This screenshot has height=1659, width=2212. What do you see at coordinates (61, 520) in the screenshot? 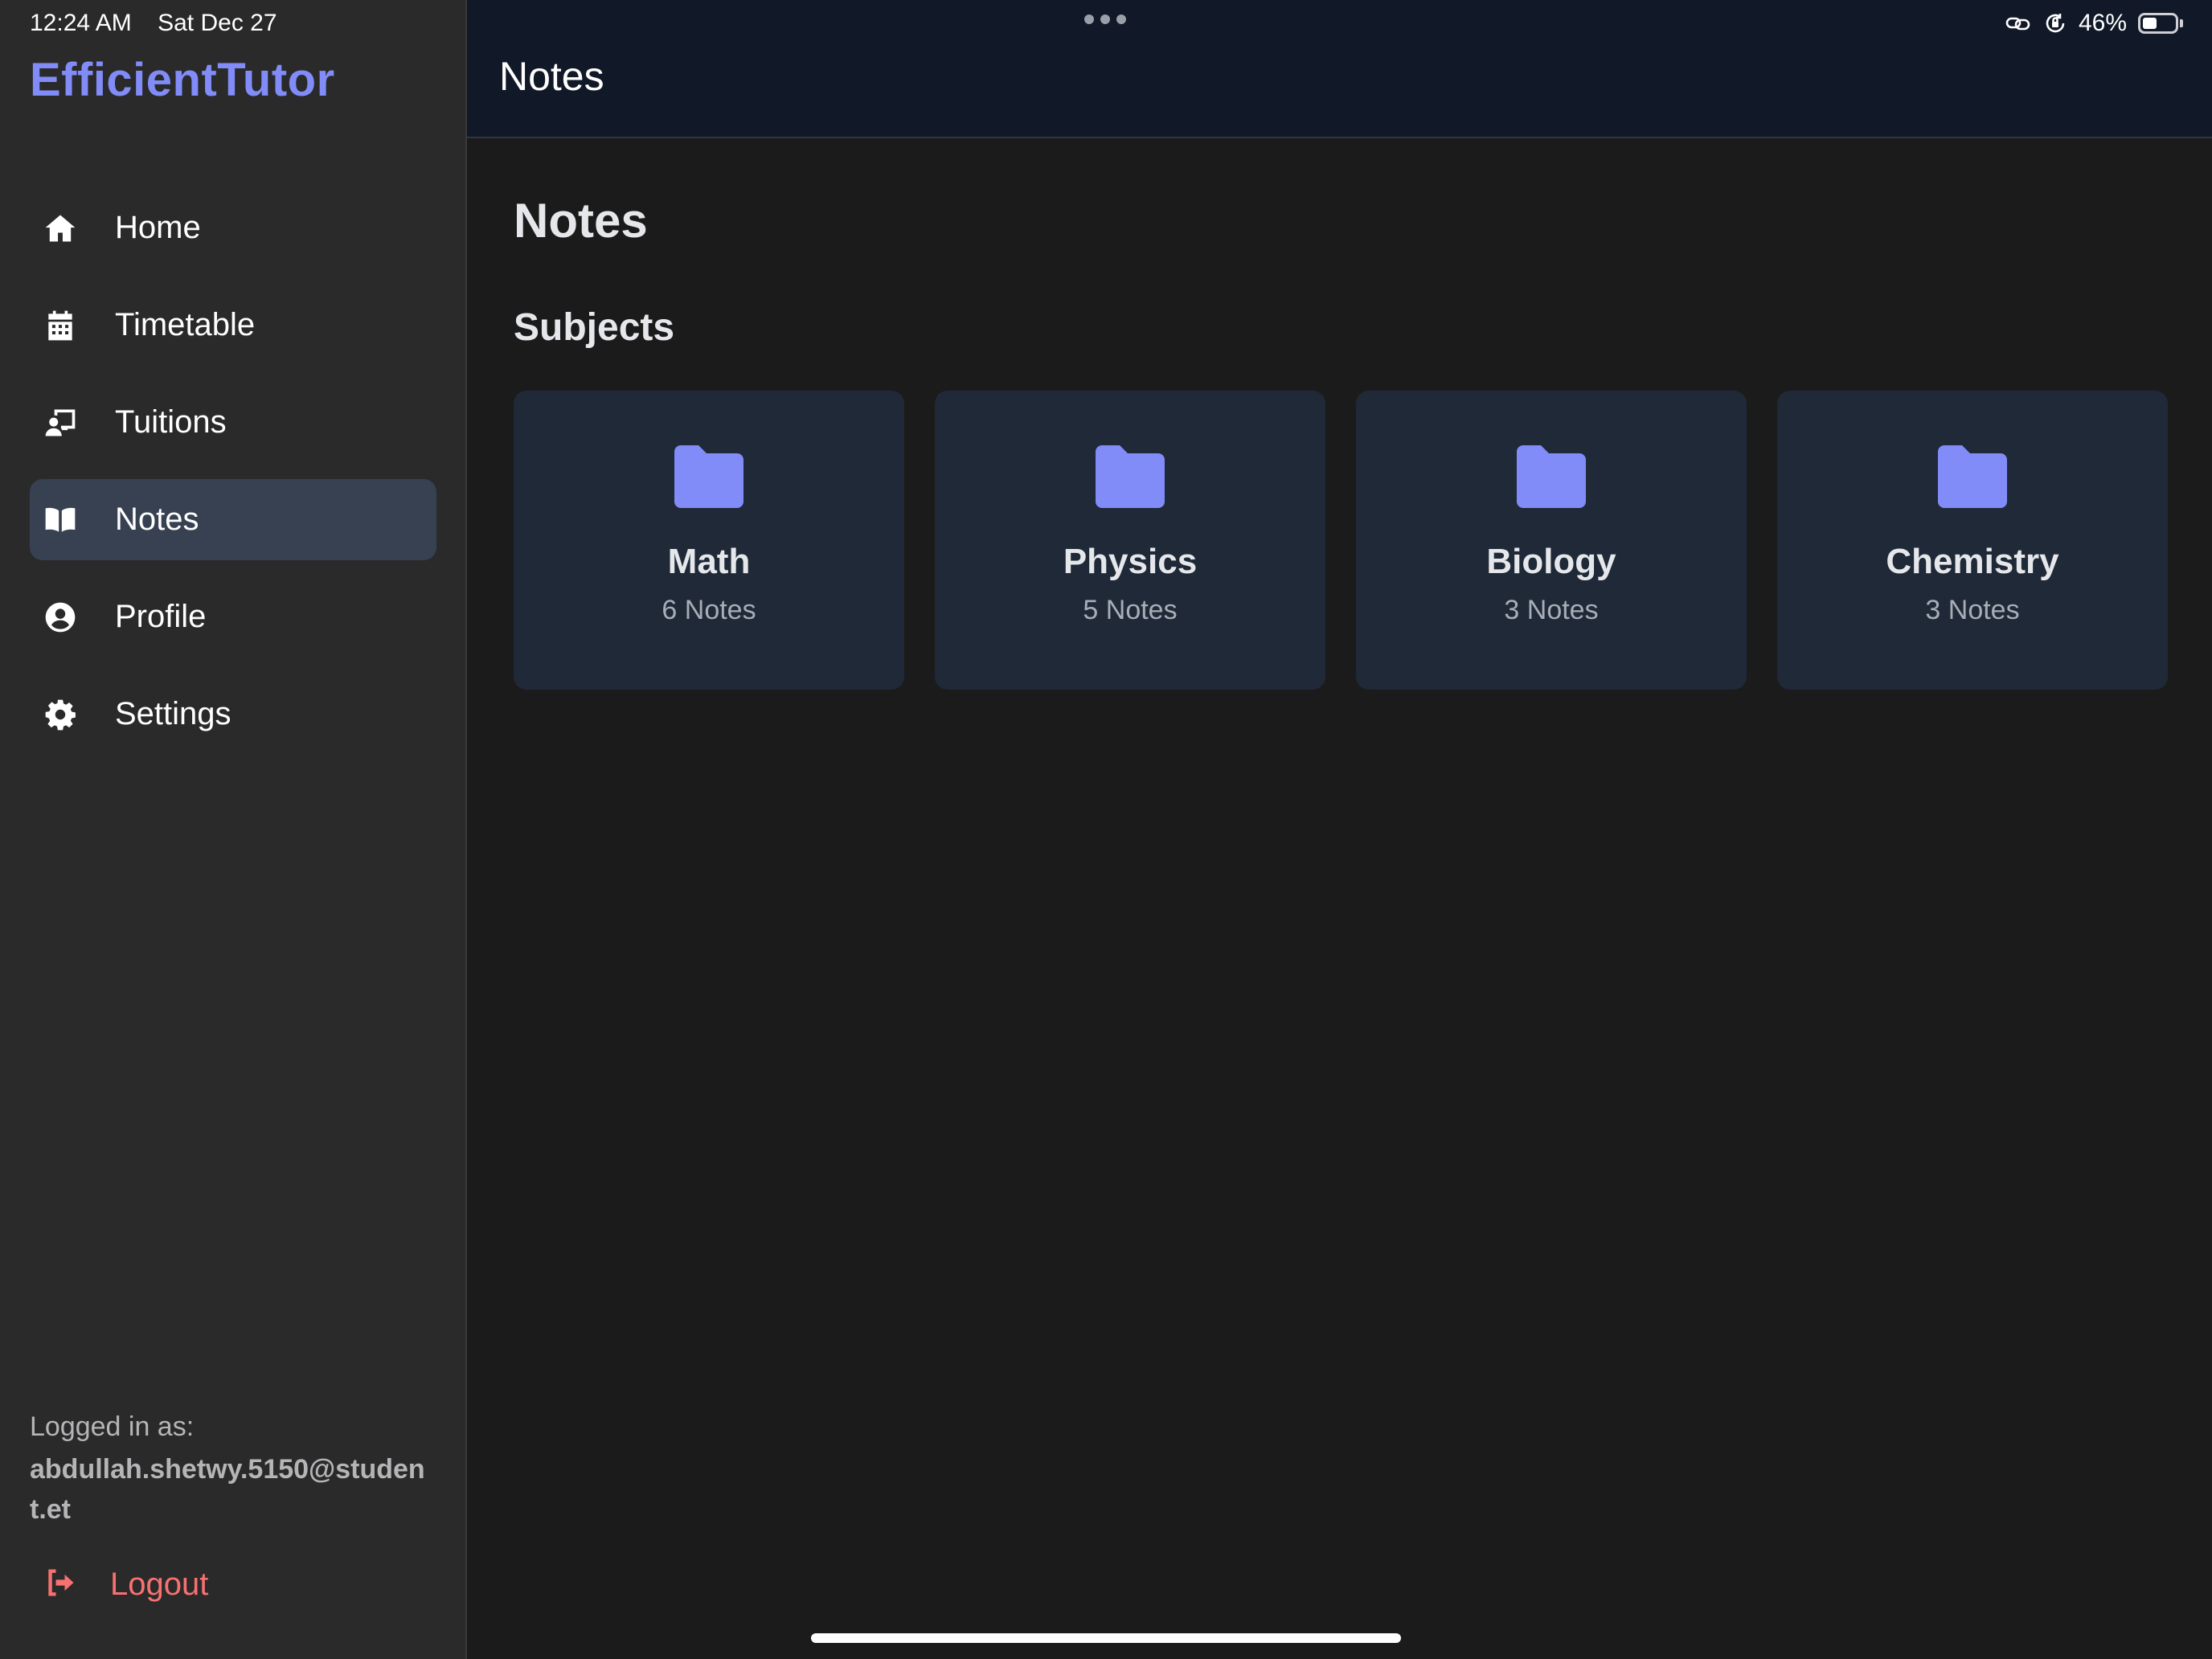
I see `book-icon` at bounding box center [61, 520].